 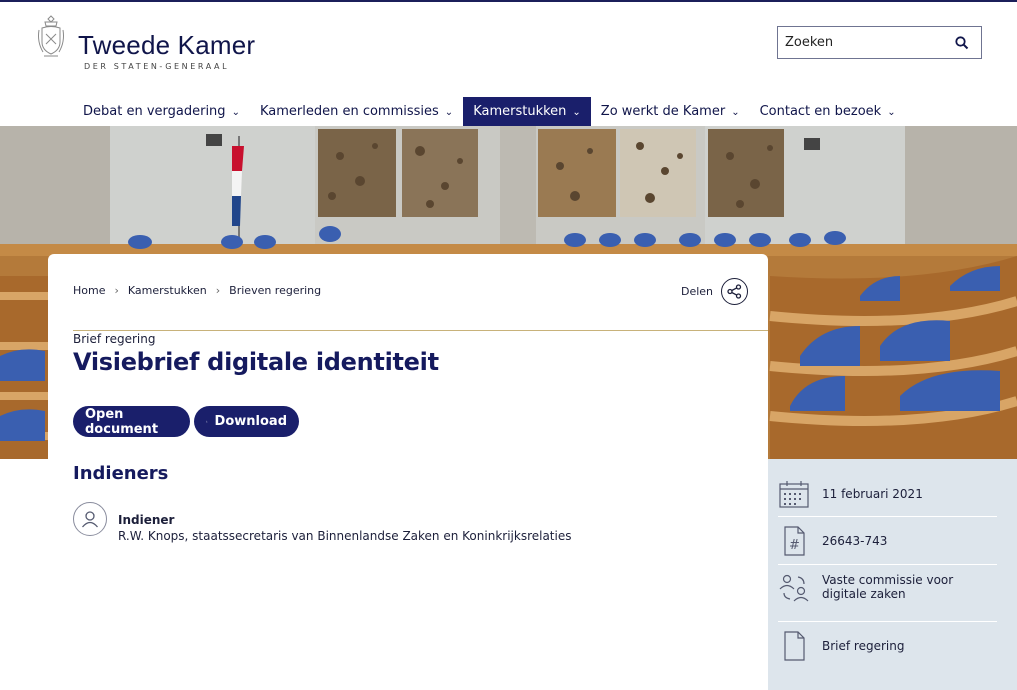 I want to click on meta-committee: Vaste commissie voor digitale zaken, so click(x=887, y=587).